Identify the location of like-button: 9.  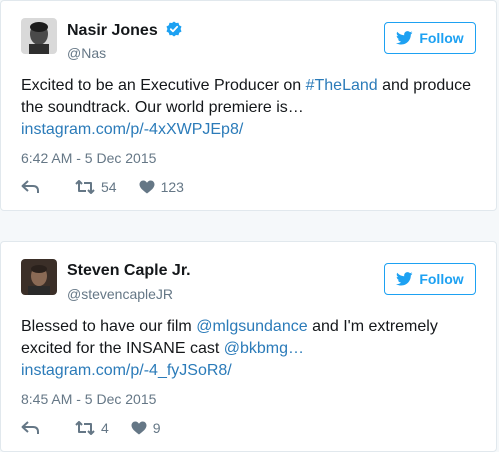
(146, 428).